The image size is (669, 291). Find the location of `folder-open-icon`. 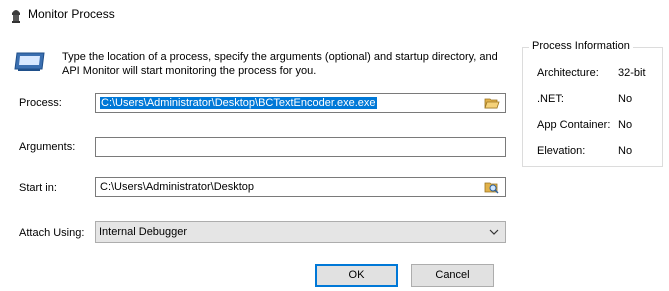

folder-open-icon is located at coordinates (492, 103).